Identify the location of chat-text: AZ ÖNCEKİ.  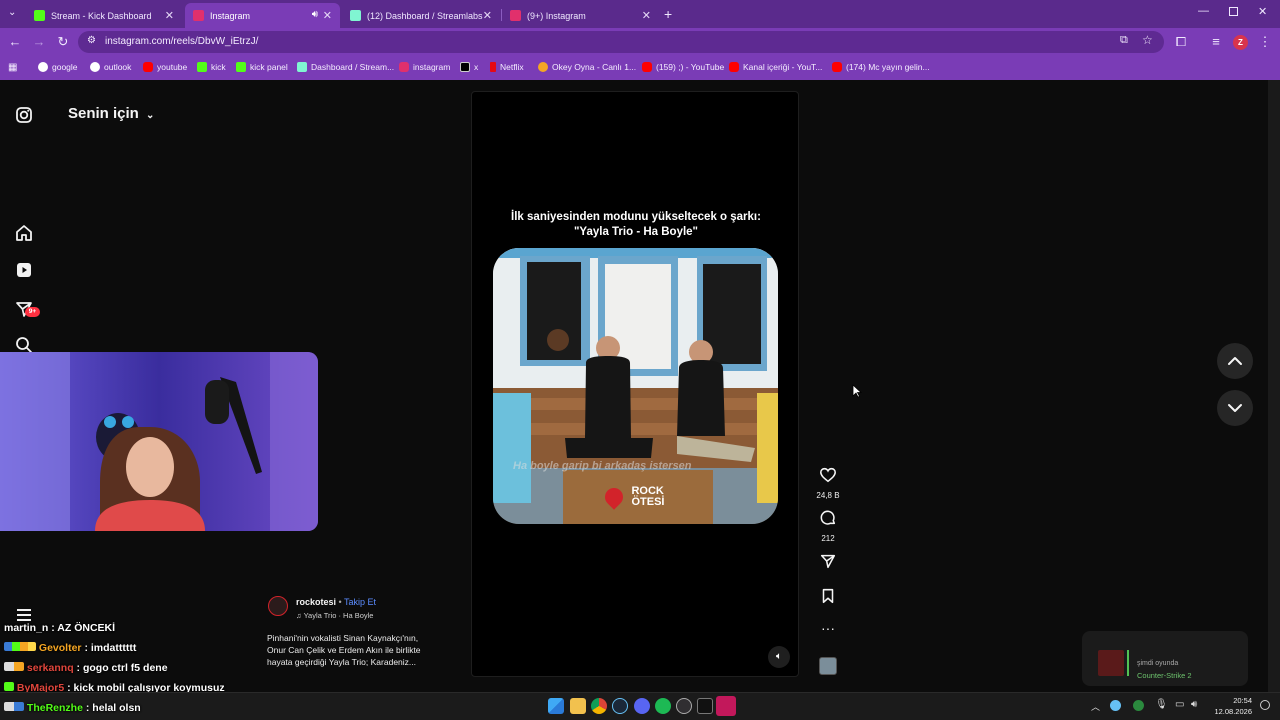
(86, 628).